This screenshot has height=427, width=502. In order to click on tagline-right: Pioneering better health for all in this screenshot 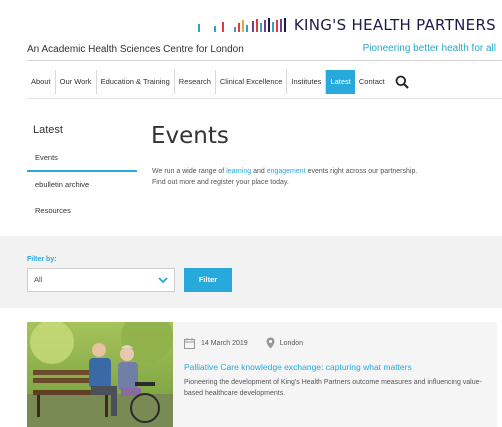, I will do `click(429, 48)`.